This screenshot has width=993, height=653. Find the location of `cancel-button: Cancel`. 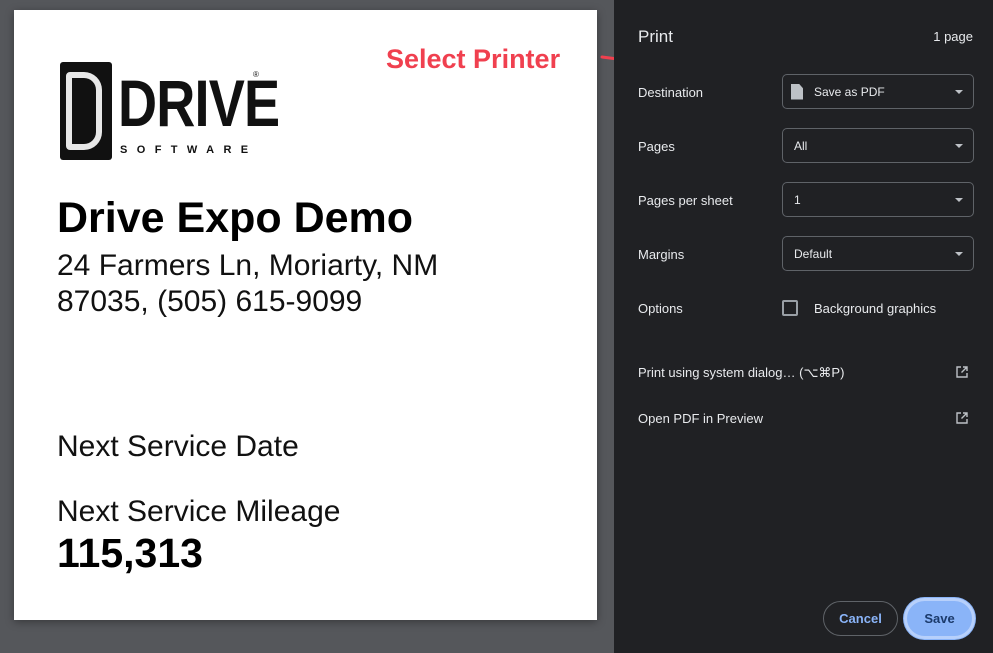

cancel-button: Cancel is located at coordinates (860, 618).